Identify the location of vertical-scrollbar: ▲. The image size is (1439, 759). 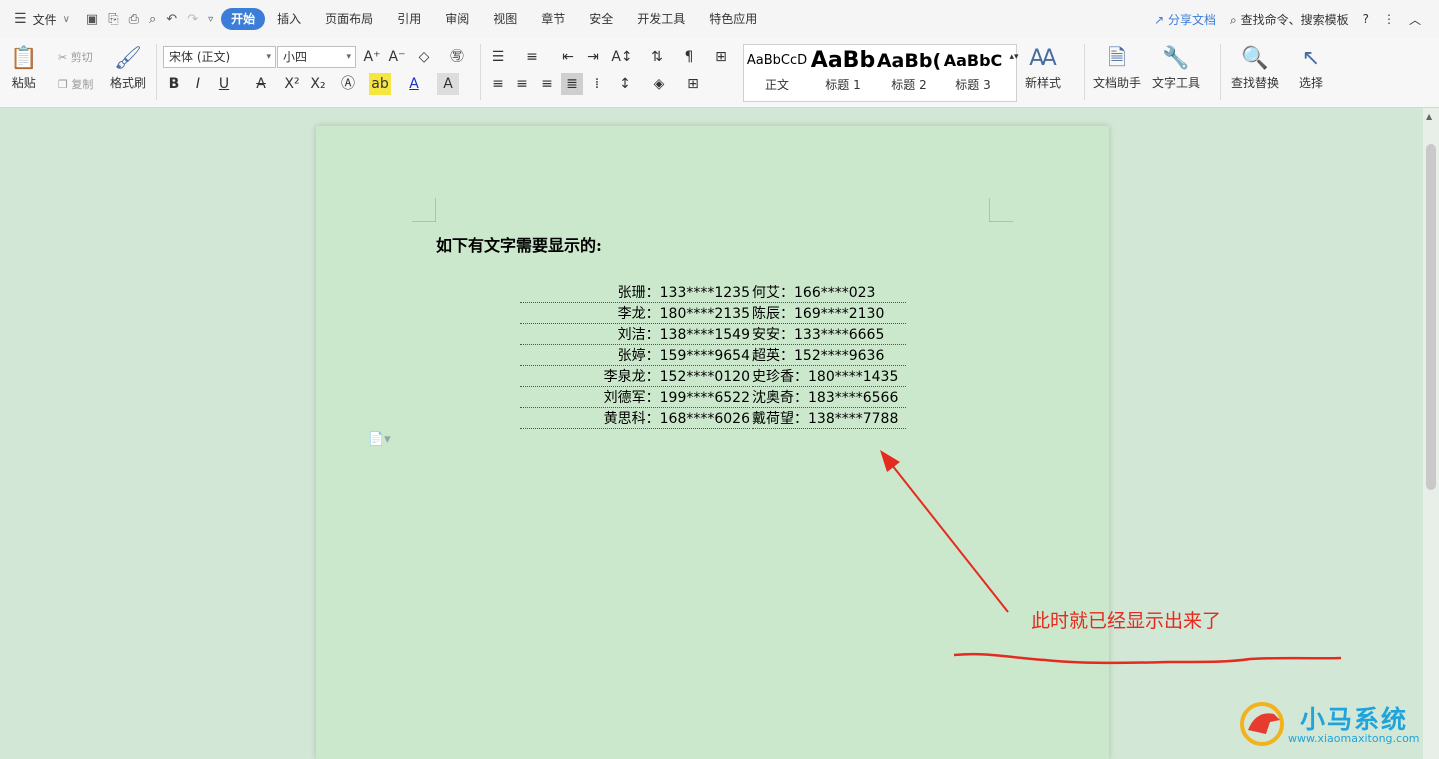
(1431, 433).